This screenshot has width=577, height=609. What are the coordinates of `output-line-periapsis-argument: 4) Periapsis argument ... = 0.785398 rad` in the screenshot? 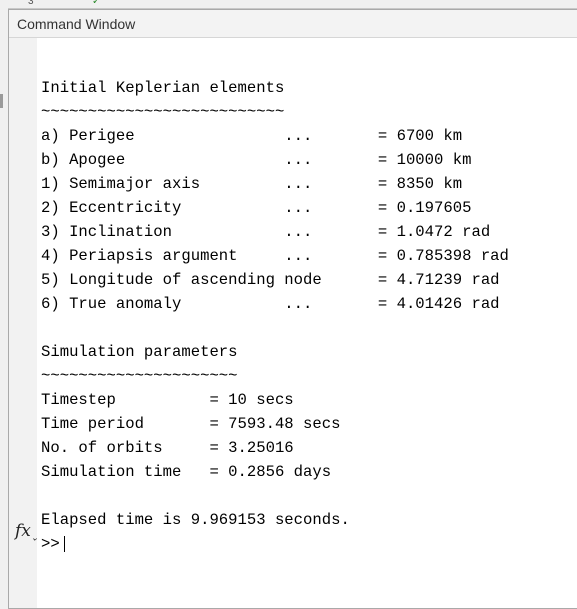 It's located at (275, 256).